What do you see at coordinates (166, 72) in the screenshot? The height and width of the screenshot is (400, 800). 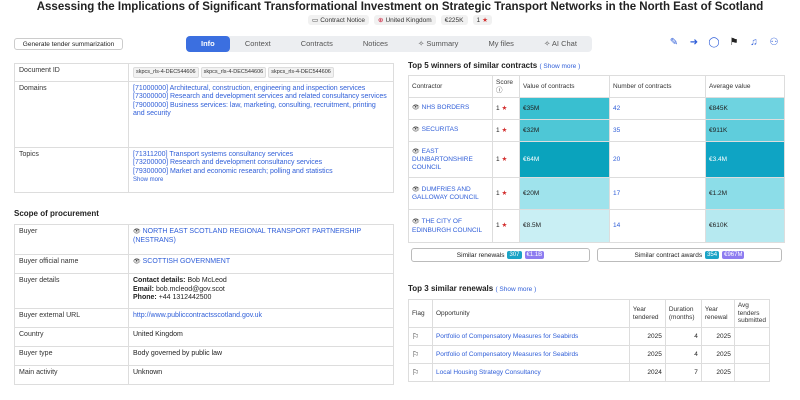 I see `doc-id-chip: skpcs_rls-4-DEC544606` at bounding box center [166, 72].